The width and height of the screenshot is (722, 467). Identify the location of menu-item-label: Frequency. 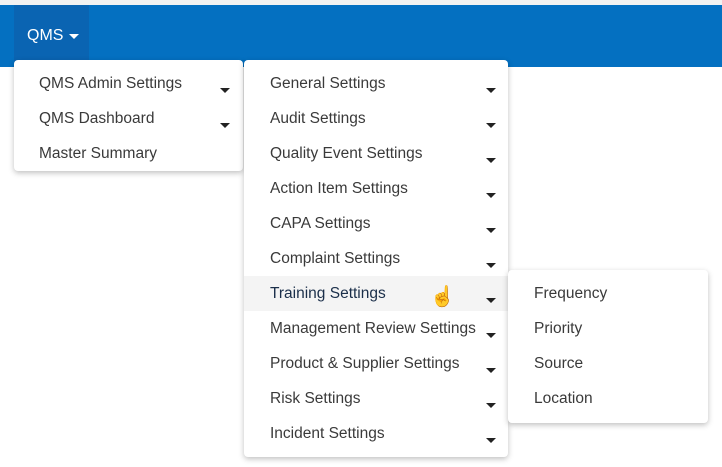
(571, 293).